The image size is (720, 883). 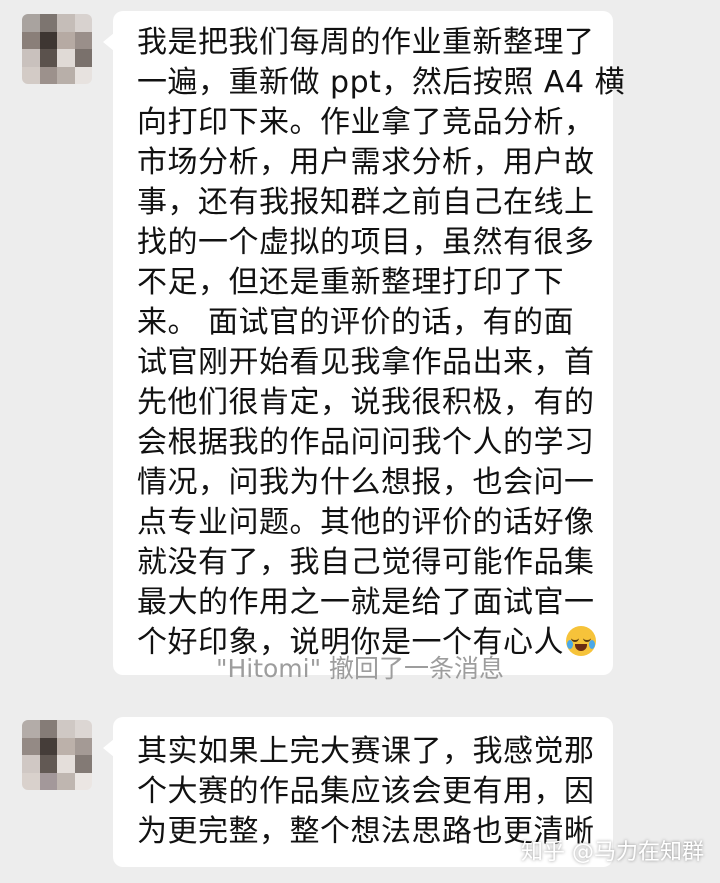 I want to click on message-line: 个大赛的作品集应该会更有用，因, so click(x=366, y=791).